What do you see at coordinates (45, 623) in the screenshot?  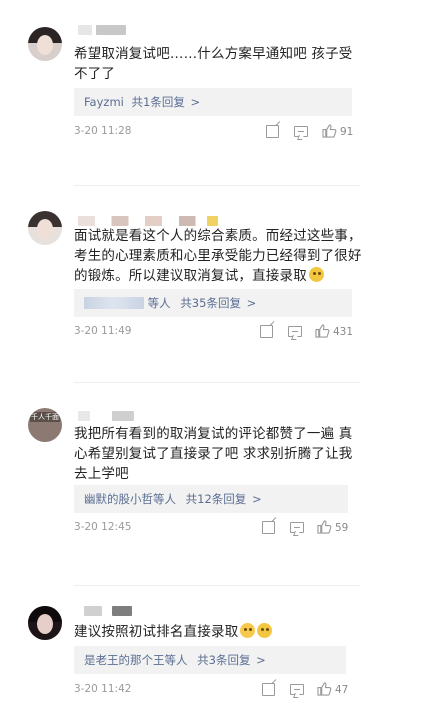 I see `avatar` at bounding box center [45, 623].